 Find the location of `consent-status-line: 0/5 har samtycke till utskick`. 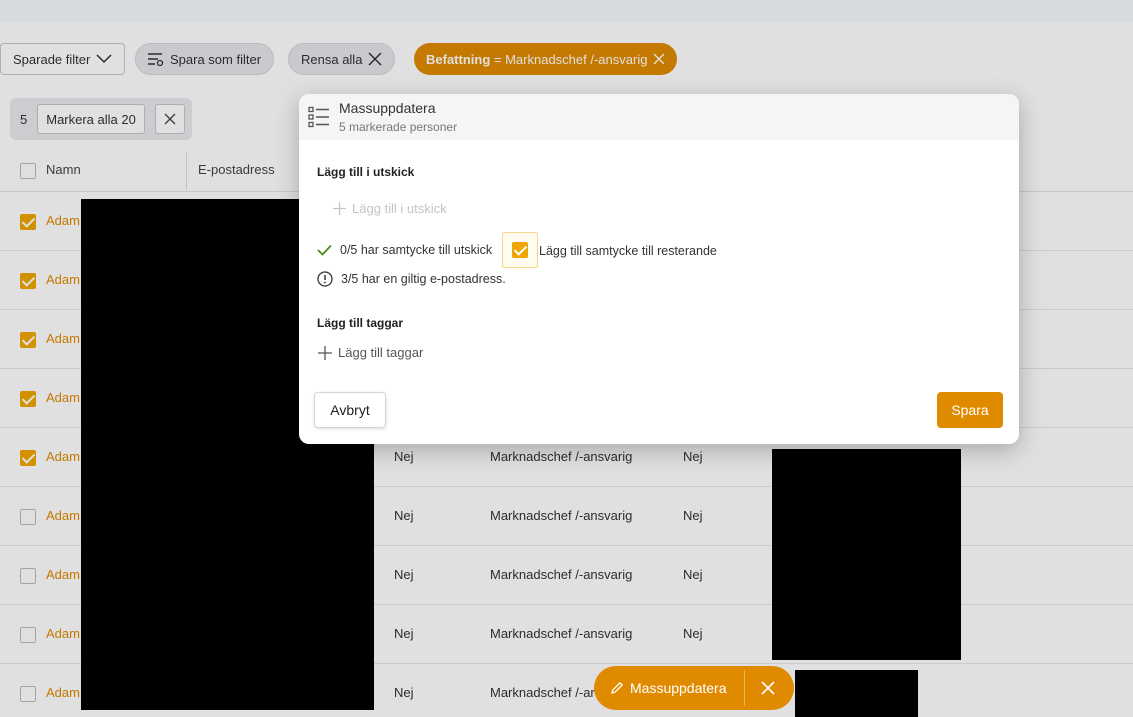

consent-status-line: 0/5 har samtycke till utskick is located at coordinates (404, 250).